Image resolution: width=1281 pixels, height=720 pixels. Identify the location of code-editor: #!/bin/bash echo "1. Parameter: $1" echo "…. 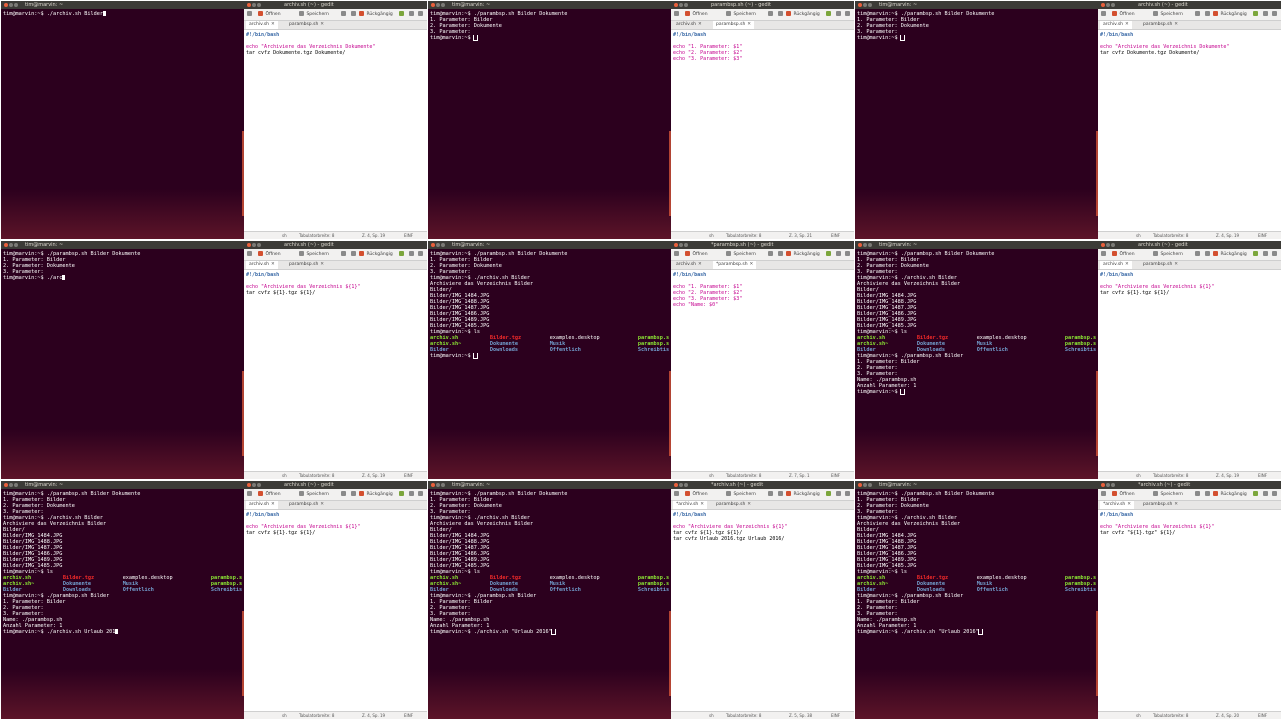
(762, 290).